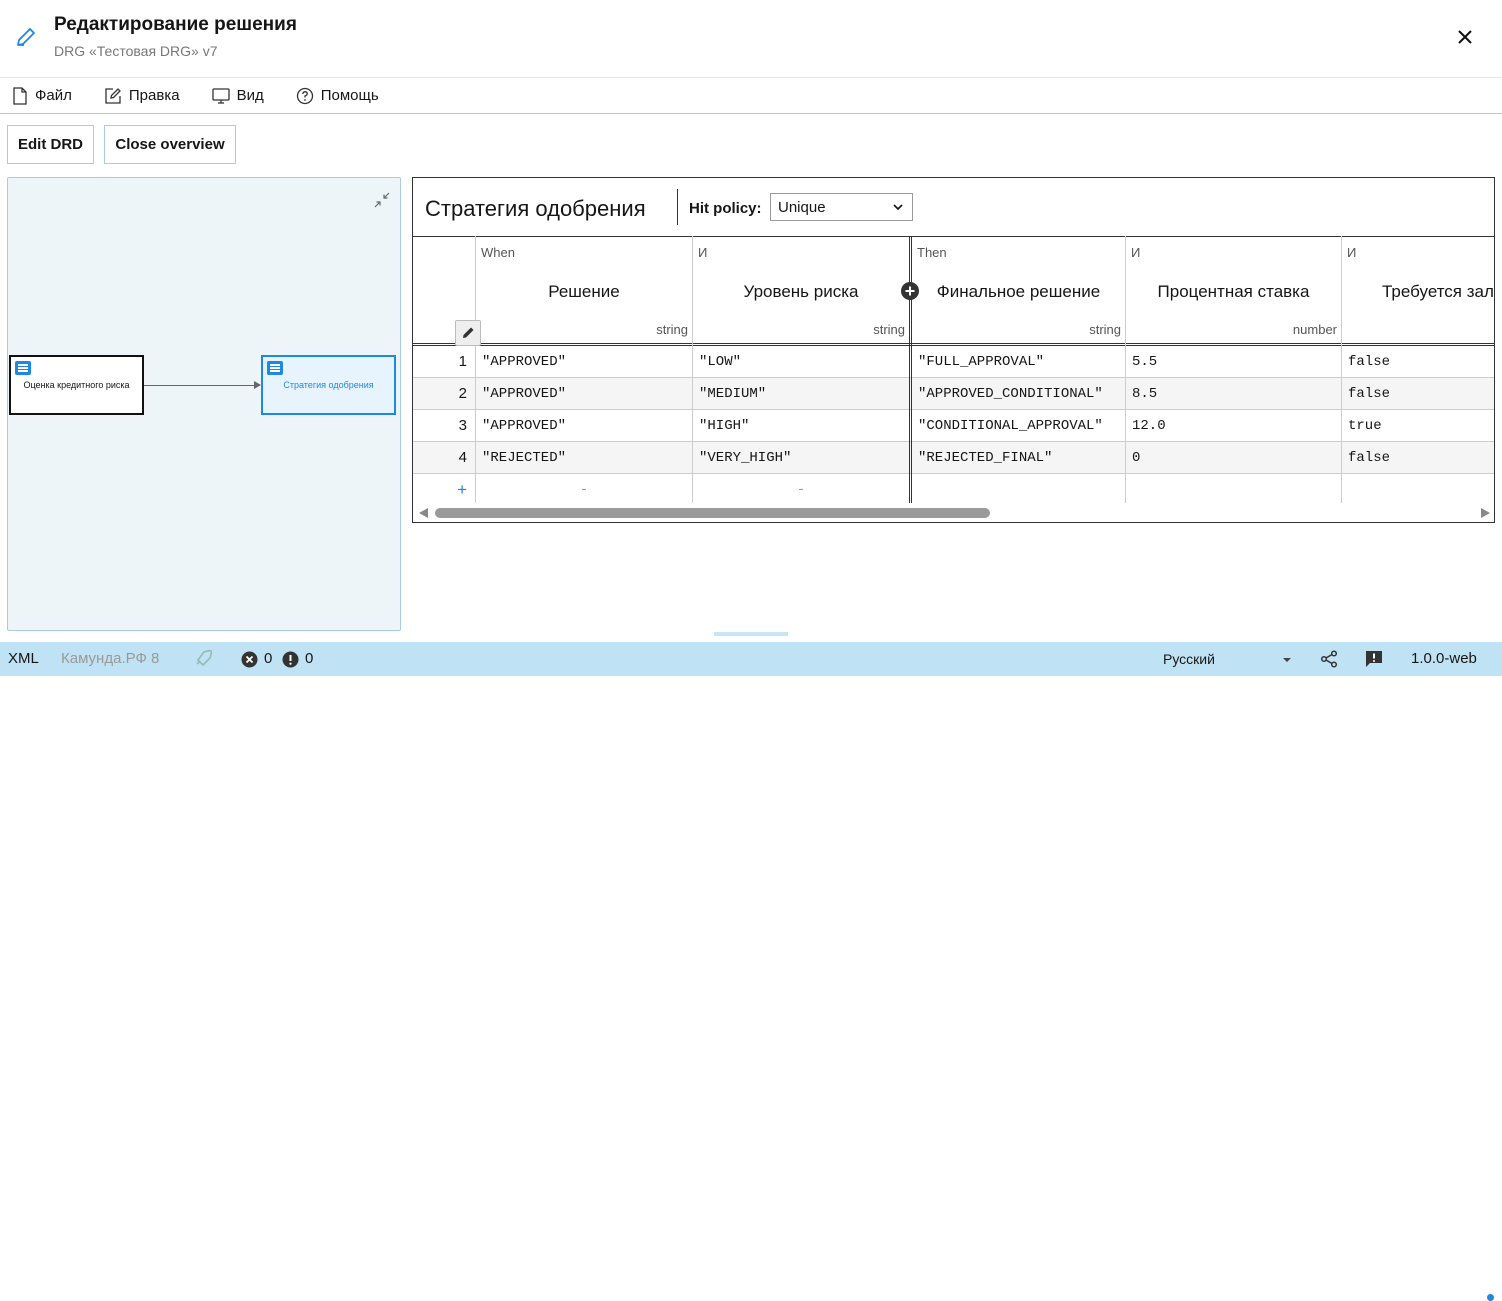  Describe the element at coordinates (800, 362) in the screenshot. I see `table-cell: "LOW"` at that location.